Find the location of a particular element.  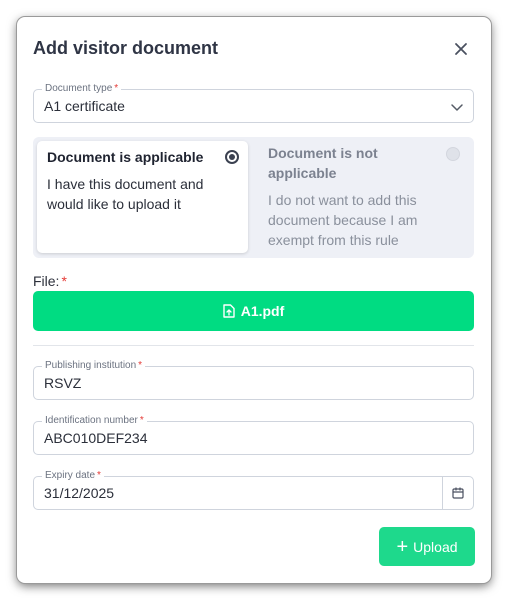

calendar-button is located at coordinates (457, 493).